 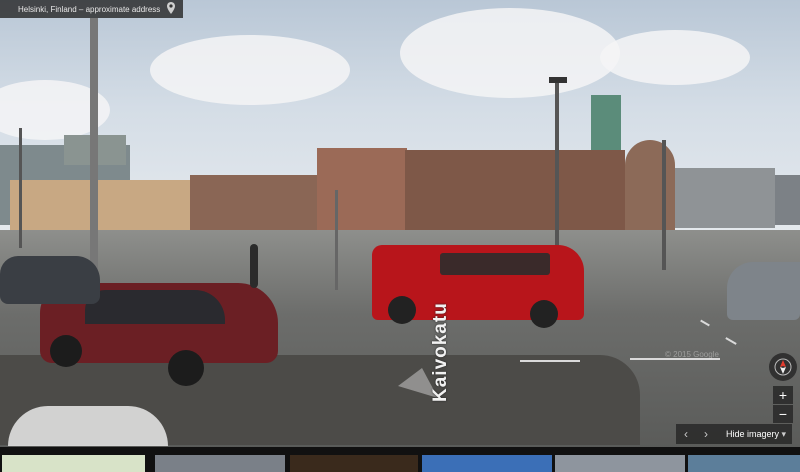 What do you see at coordinates (747, 434) in the screenshot?
I see `hide-imagery-button: Hide imagery` at bounding box center [747, 434].